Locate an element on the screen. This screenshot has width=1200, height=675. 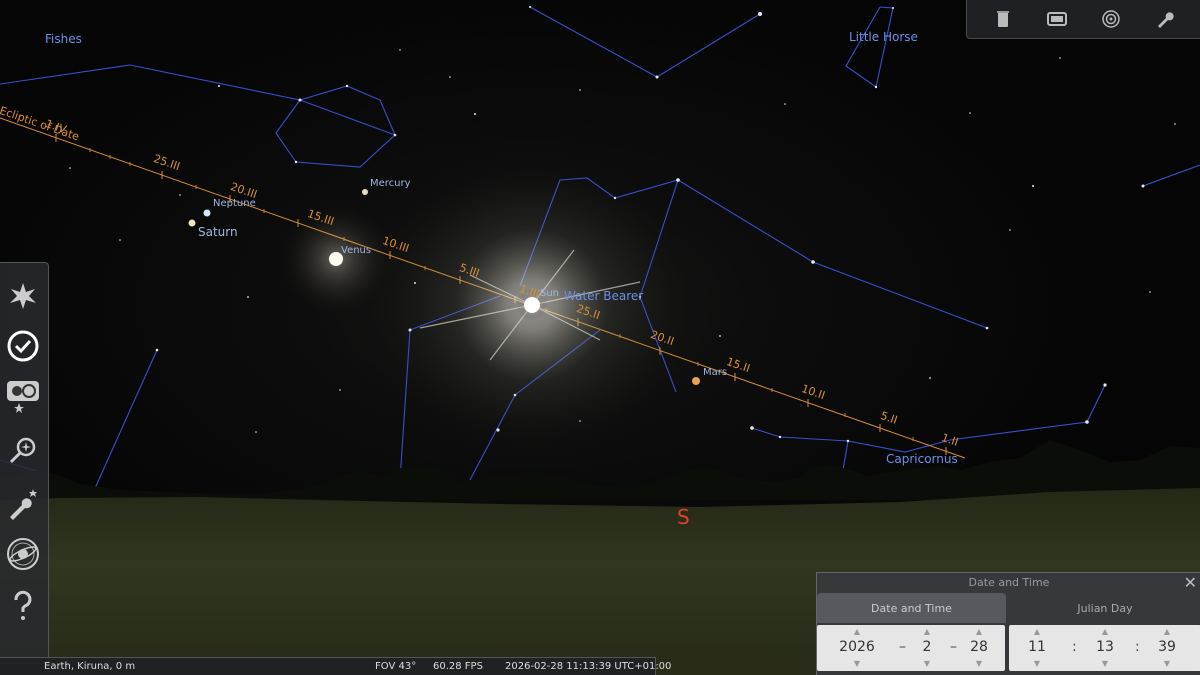
minute-spinner: ▲ 13 ▼ is located at coordinates (1105, 648).